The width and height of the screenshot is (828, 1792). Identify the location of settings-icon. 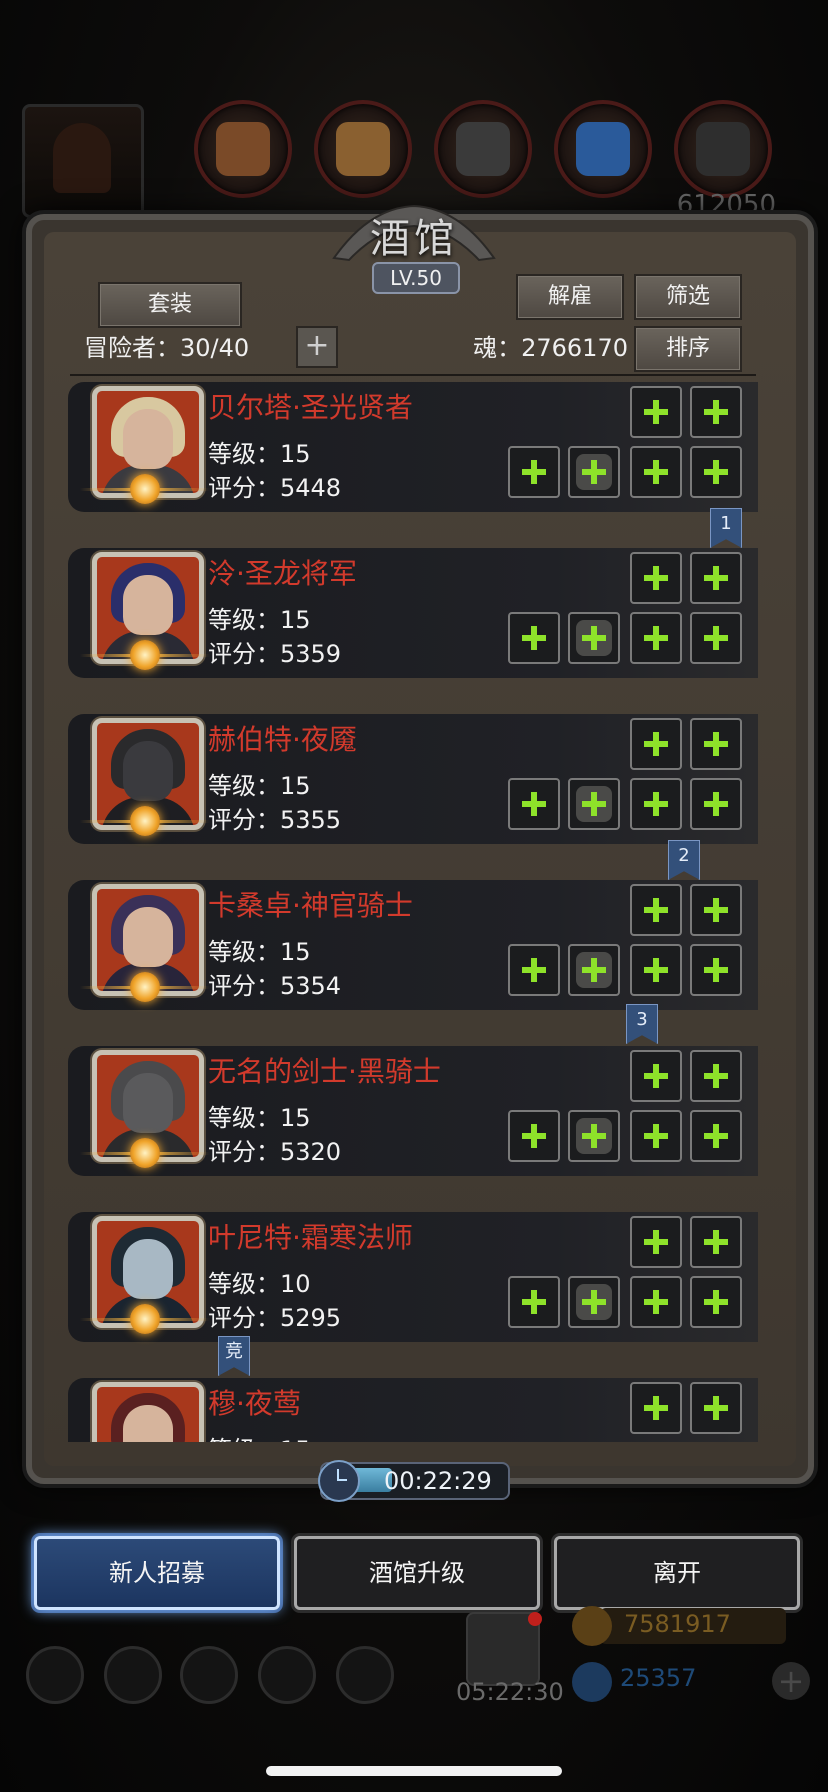
(55, 1675).